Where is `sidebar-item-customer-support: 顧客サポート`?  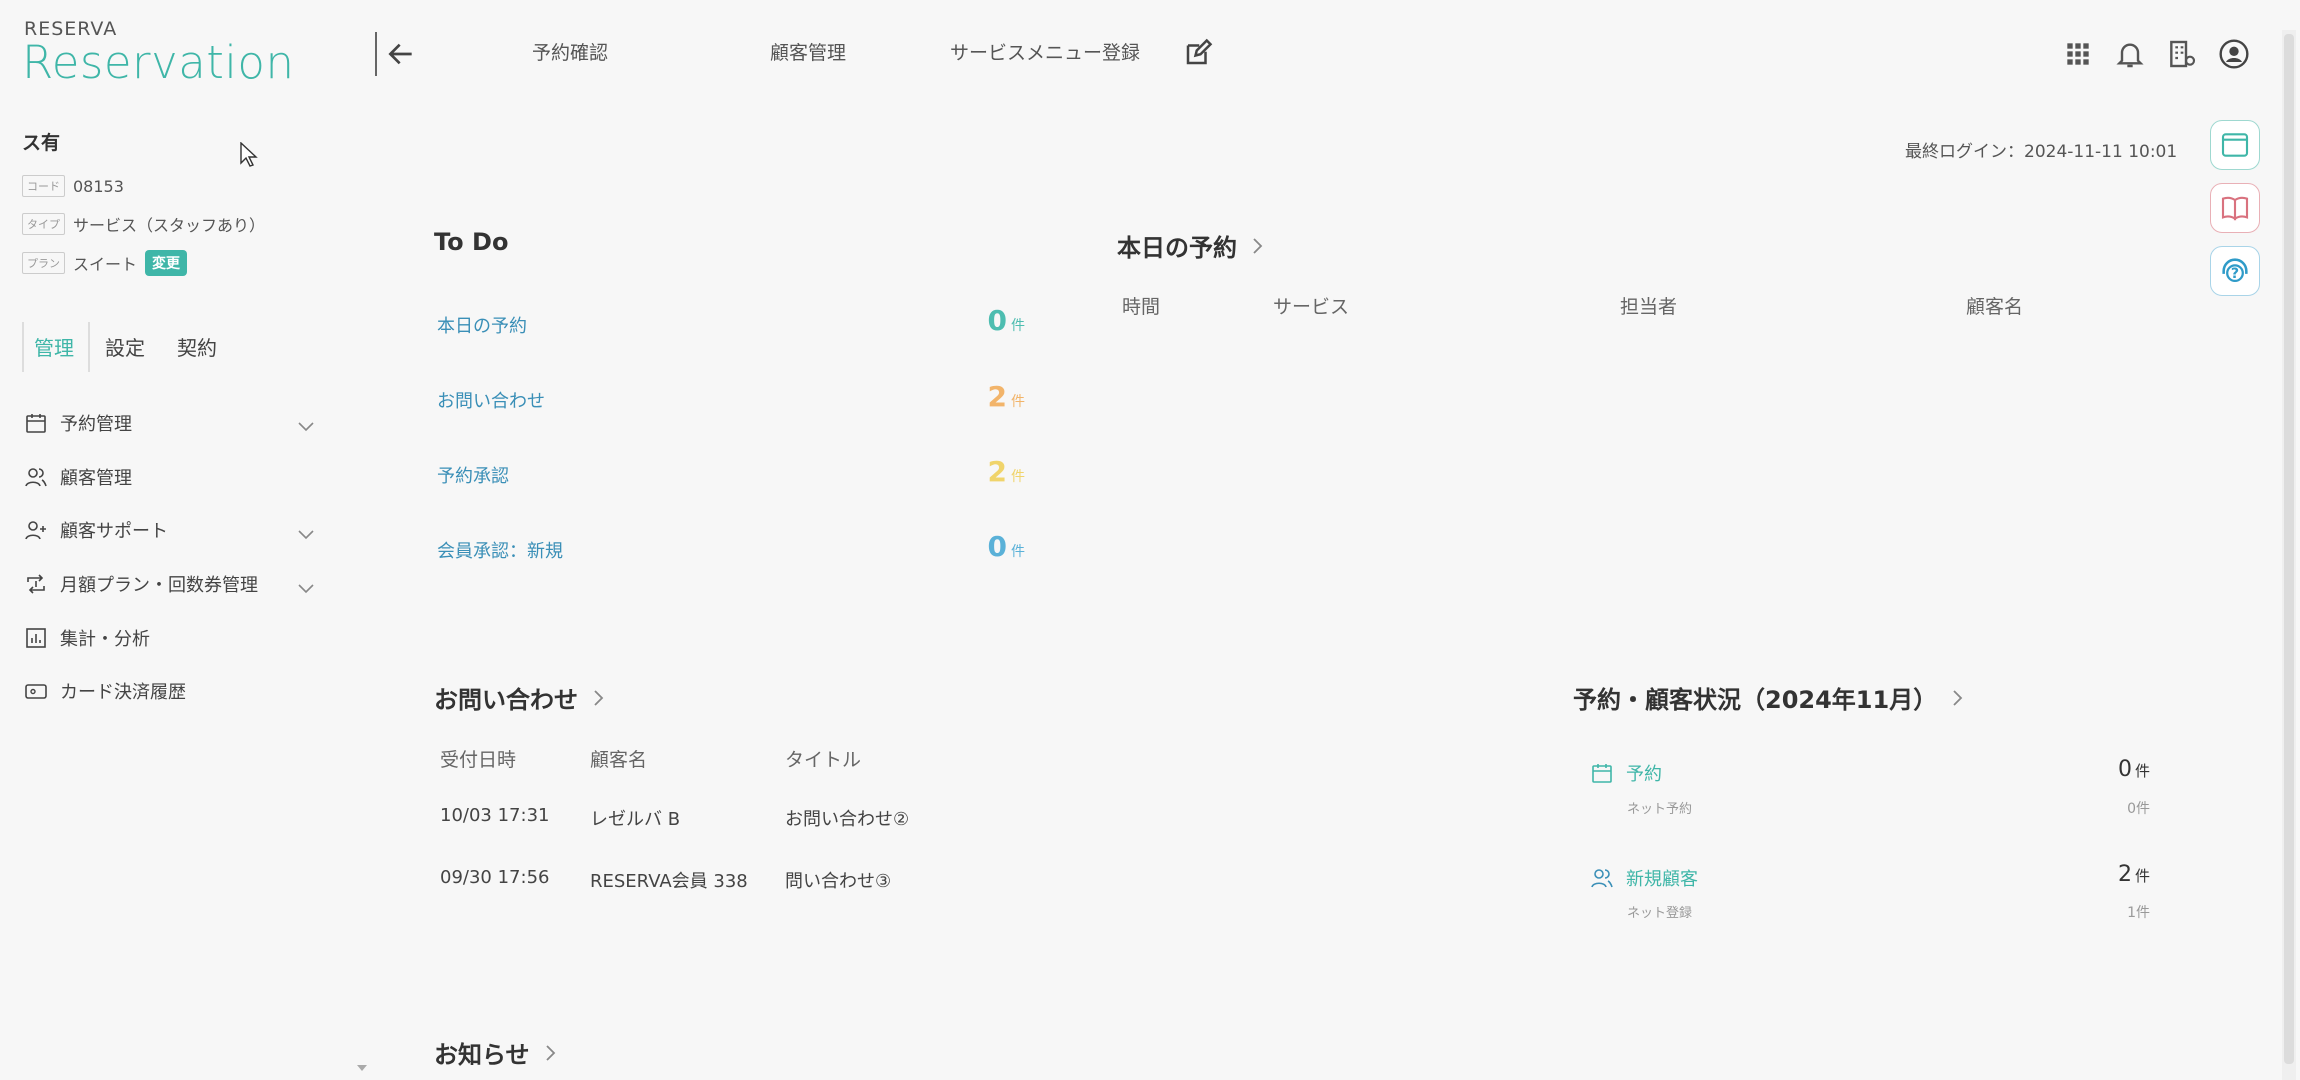
sidebar-item-customer-support: 顧客サポート is located at coordinates (96, 530).